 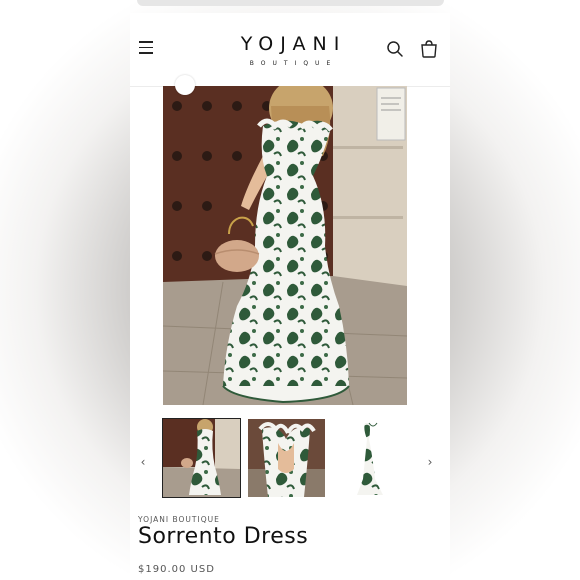 What do you see at coordinates (143, 462) in the screenshot?
I see `chevron-left-icon: ‹` at bounding box center [143, 462].